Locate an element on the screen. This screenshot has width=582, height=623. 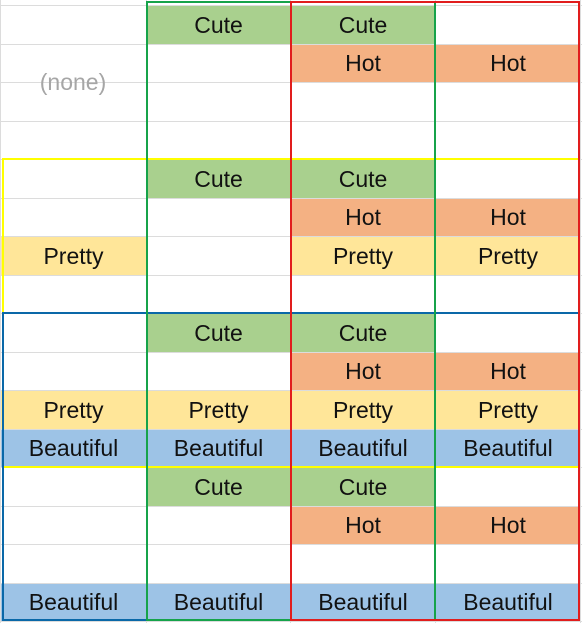
none-label: (none) is located at coordinates (73, 81).